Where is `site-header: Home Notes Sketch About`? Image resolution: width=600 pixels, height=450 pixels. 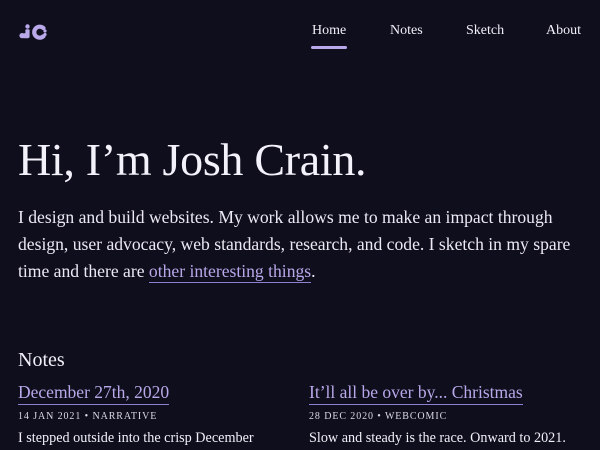
site-header: Home Notes Sketch About is located at coordinates (300, 32).